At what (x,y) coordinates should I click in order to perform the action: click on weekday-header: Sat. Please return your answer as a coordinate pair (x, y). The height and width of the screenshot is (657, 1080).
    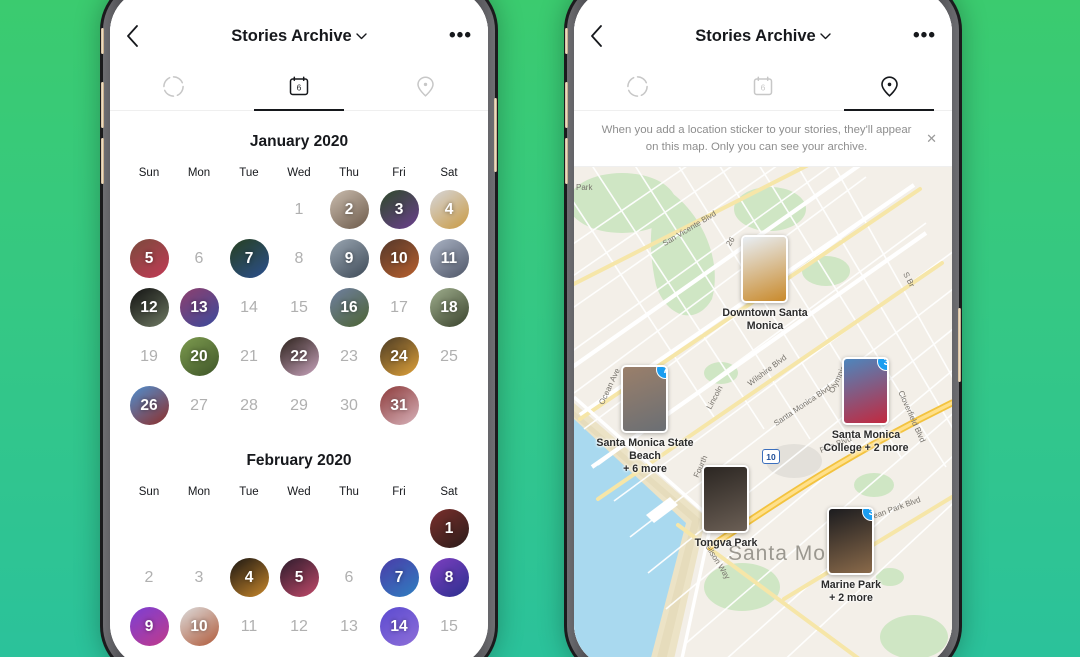
    Looking at the image, I should click on (449, 492).